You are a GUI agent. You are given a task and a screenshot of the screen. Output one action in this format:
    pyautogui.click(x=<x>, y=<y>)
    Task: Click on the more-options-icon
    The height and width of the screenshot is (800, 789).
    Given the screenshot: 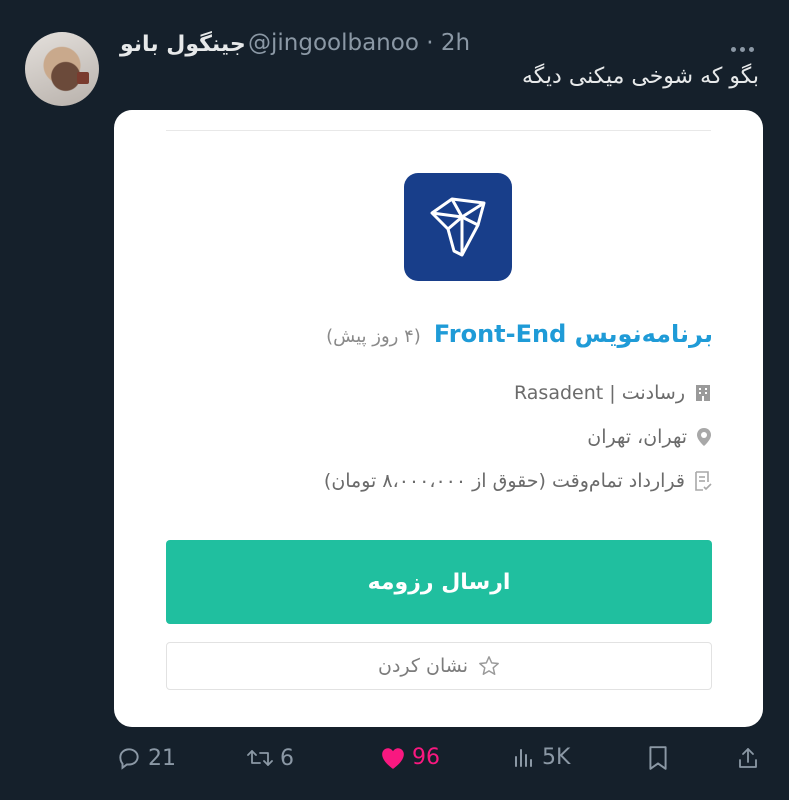 What is the action you would take?
    pyautogui.click(x=746, y=44)
    